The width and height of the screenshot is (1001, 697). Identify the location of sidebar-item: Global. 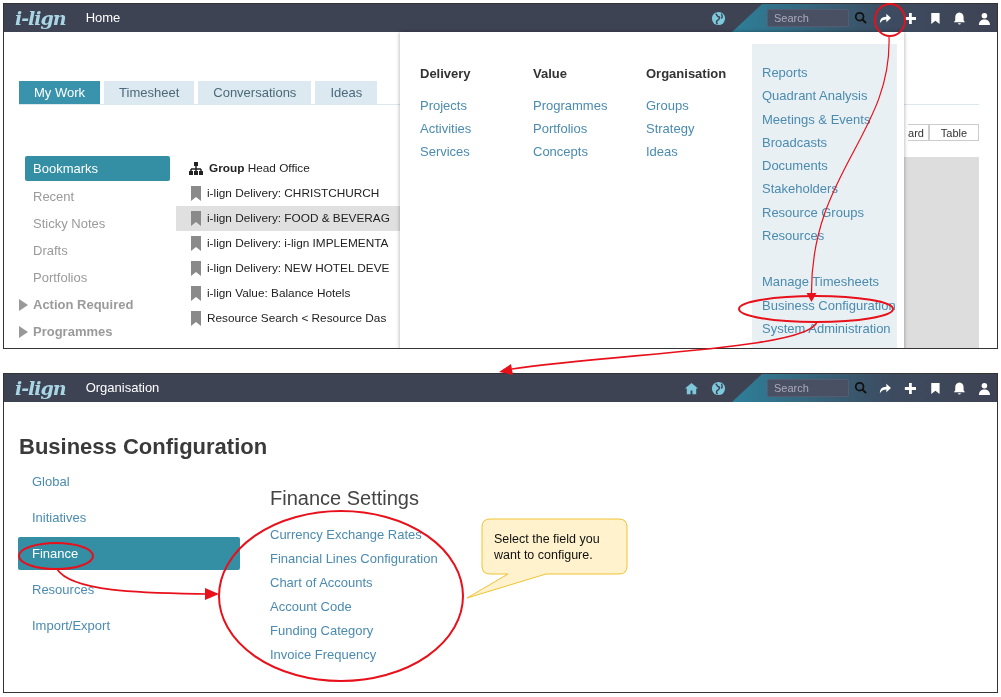
(129, 481).